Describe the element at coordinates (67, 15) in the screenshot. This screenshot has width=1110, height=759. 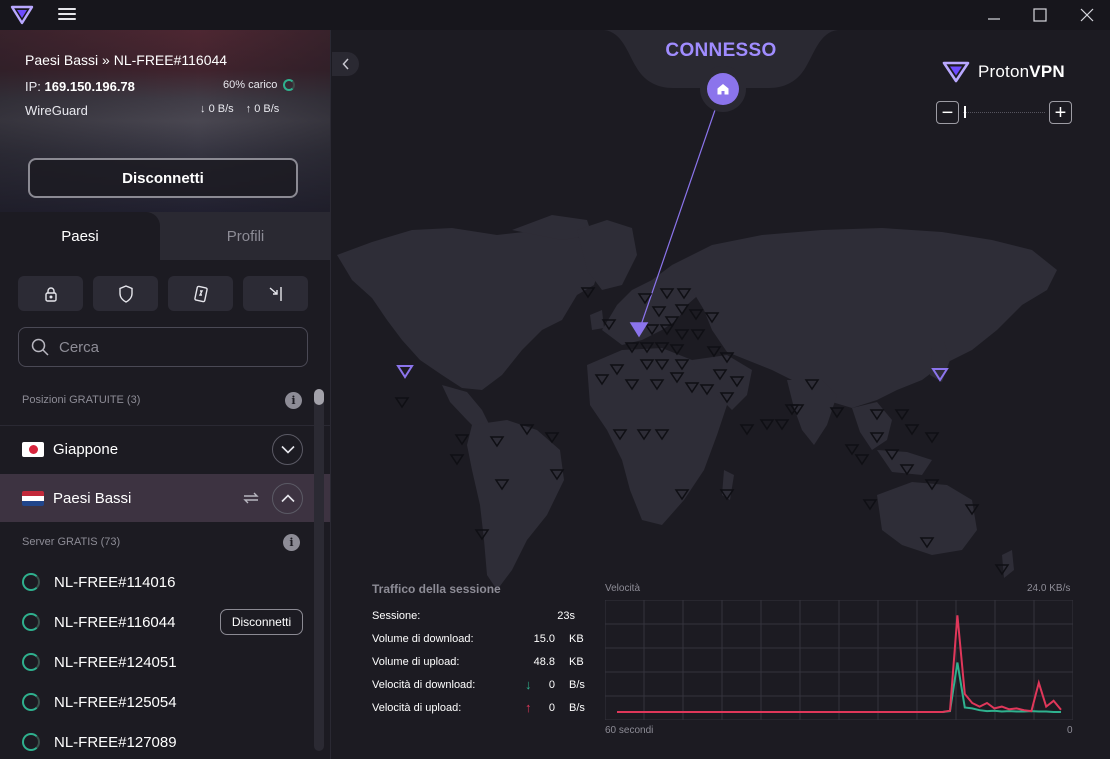
I see `hamburger-menu-icon` at that location.